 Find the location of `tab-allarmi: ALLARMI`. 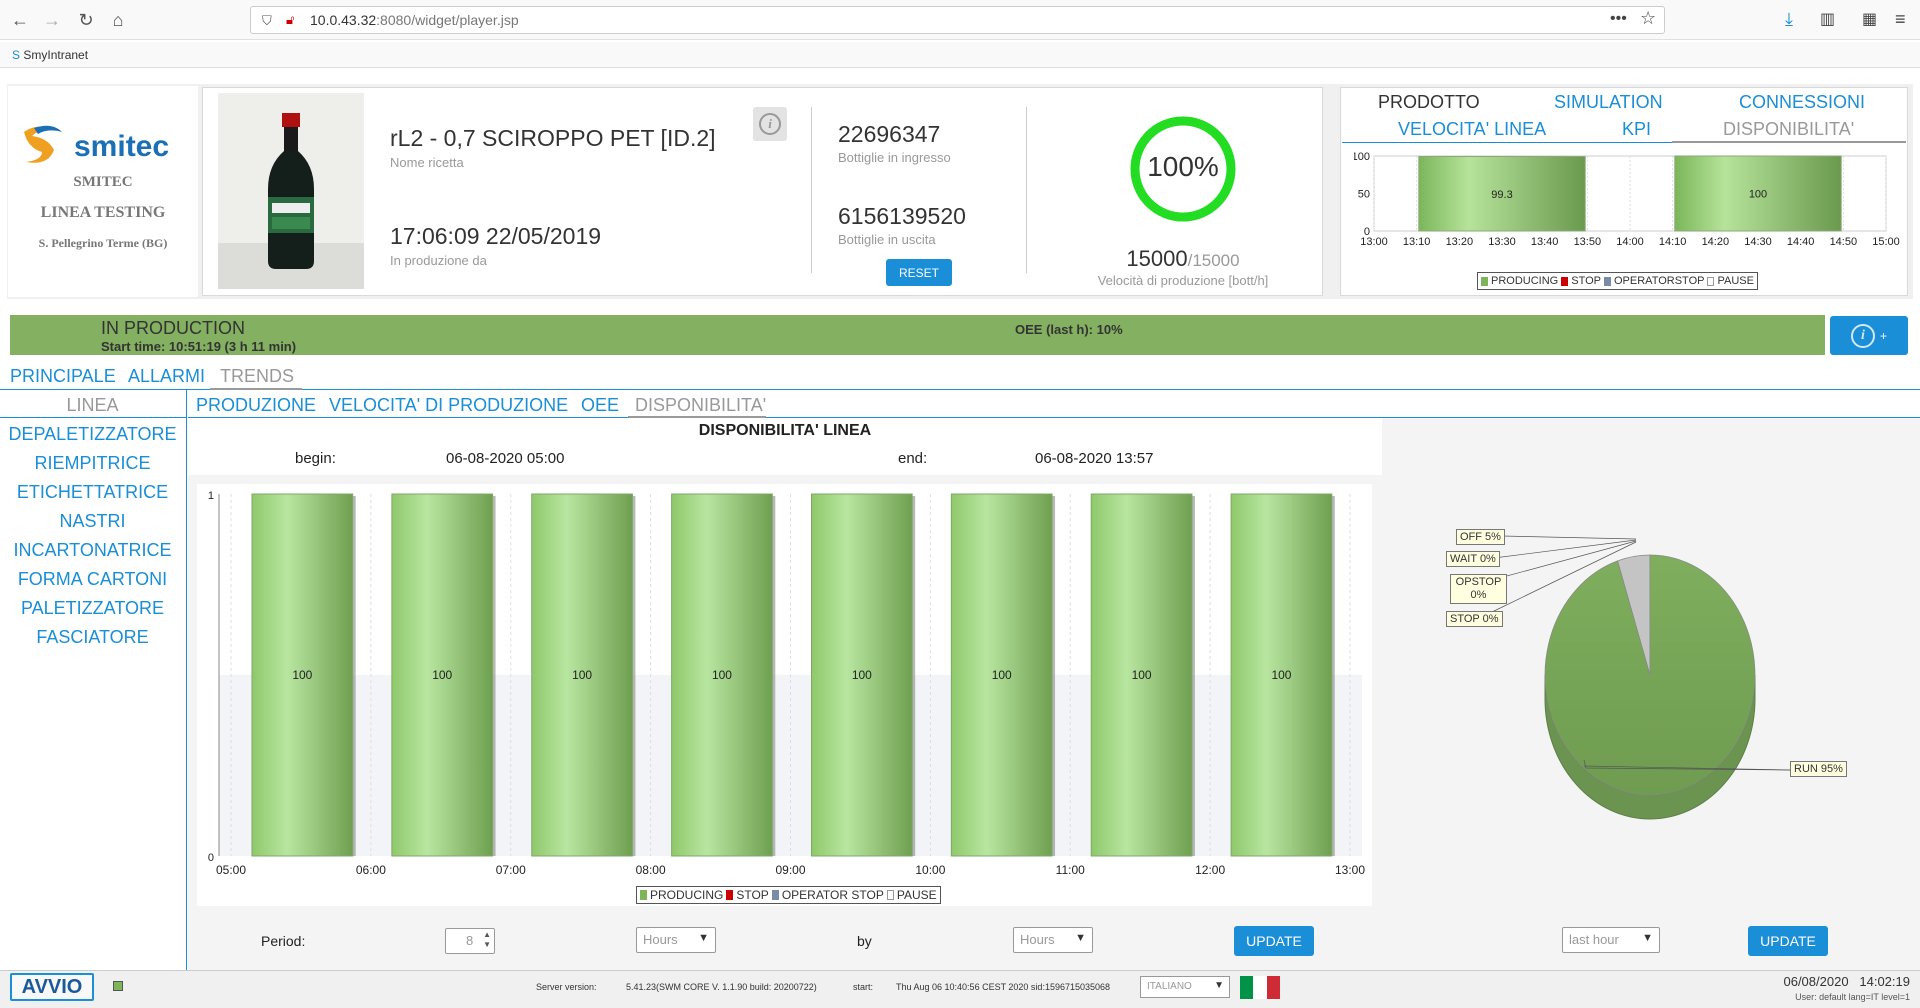

tab-allarmi: ALLARMI is located at coordinates (166, 376).